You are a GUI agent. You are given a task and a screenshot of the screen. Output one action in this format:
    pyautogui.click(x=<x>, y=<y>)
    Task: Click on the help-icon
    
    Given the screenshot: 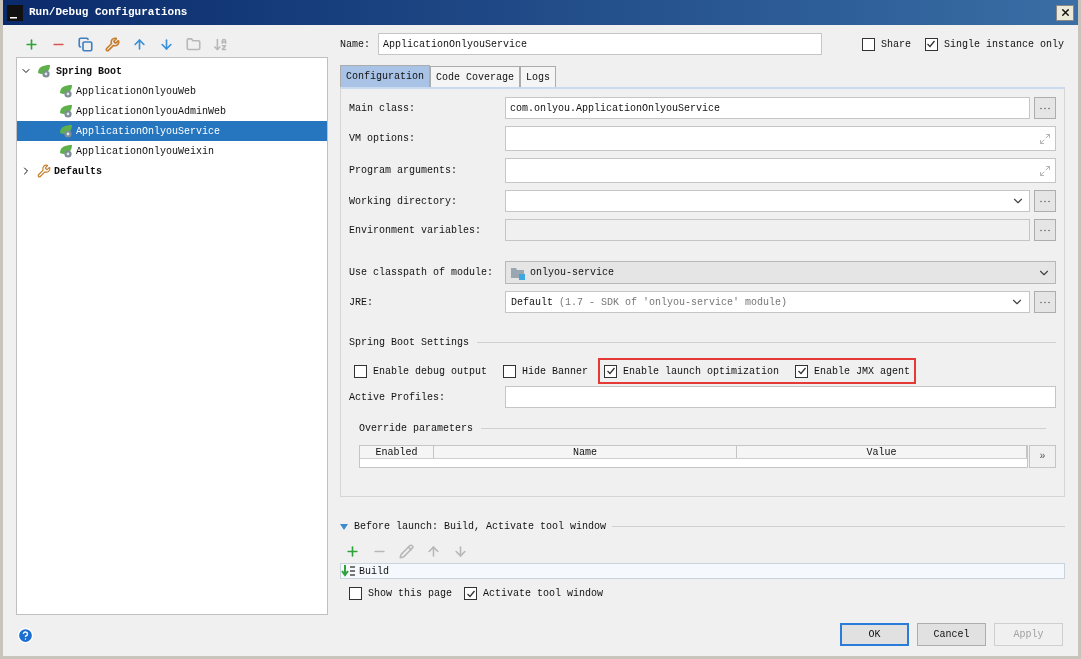 What is the action you would take?
    pyautogui.click(x=25, y=635)
    